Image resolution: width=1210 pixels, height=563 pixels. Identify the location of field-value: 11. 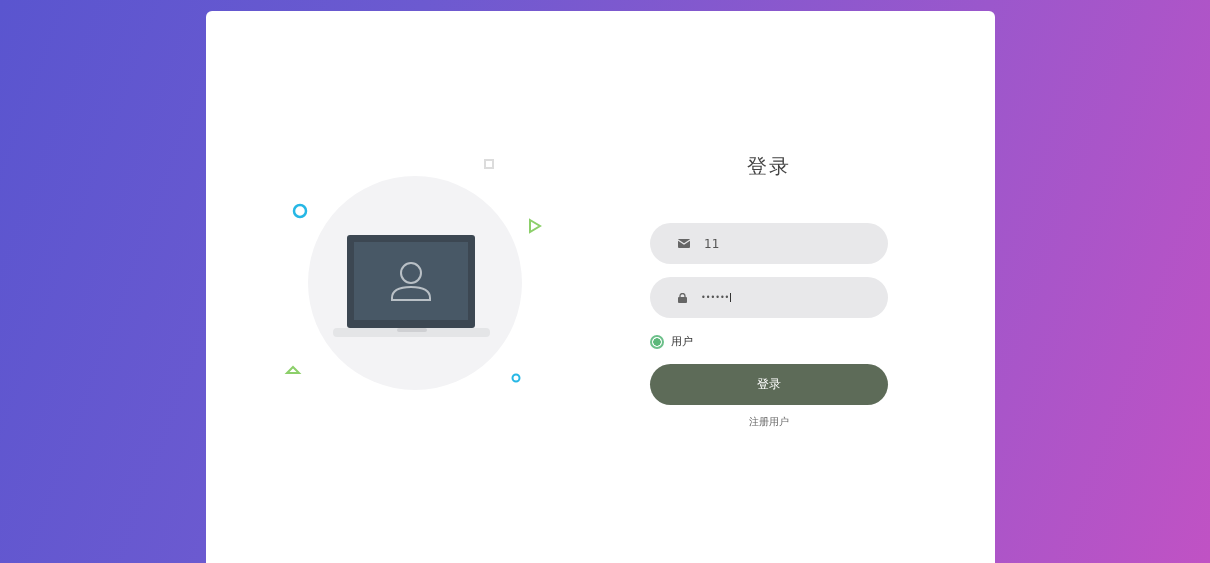
(712, 243).